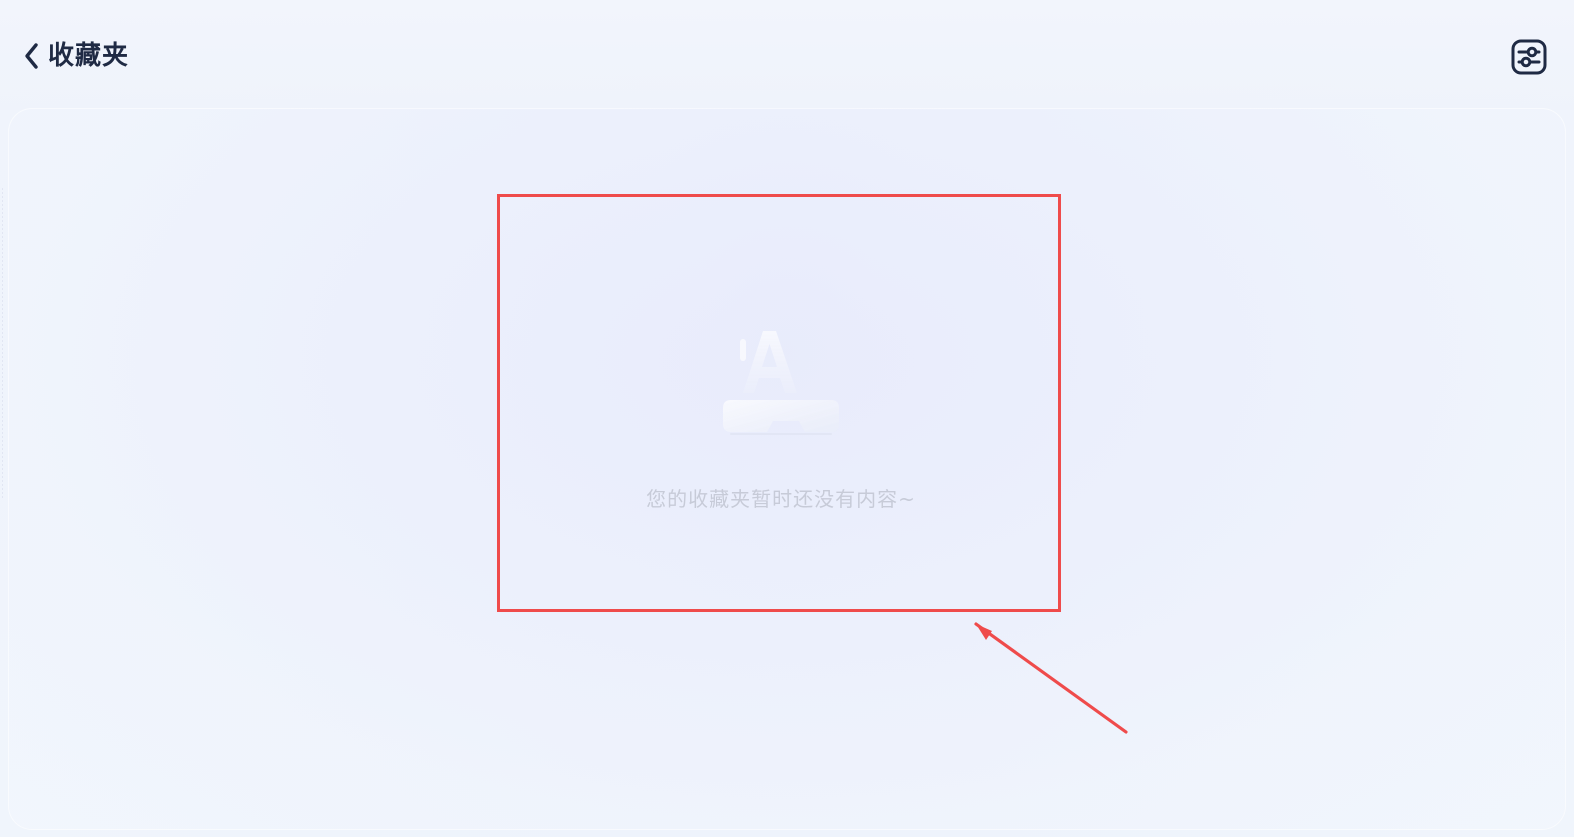 The image size is (1574, 837). I want to click on sliders-icon, so click(1529, 57).